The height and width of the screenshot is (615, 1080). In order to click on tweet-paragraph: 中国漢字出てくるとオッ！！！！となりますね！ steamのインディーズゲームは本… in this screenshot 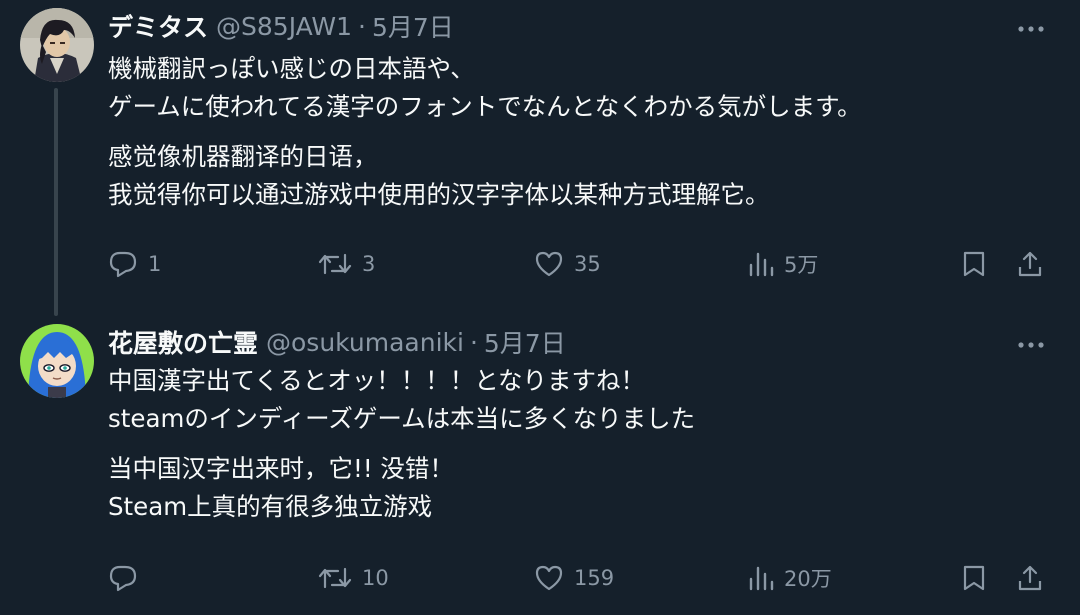, I will do `click(578, 400)`.